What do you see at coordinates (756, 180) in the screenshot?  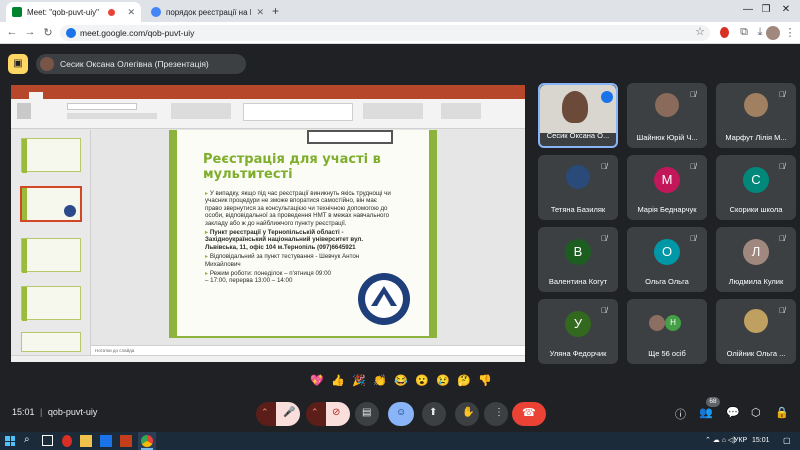 I see `avatar: С` at bounding box center [756, 180].